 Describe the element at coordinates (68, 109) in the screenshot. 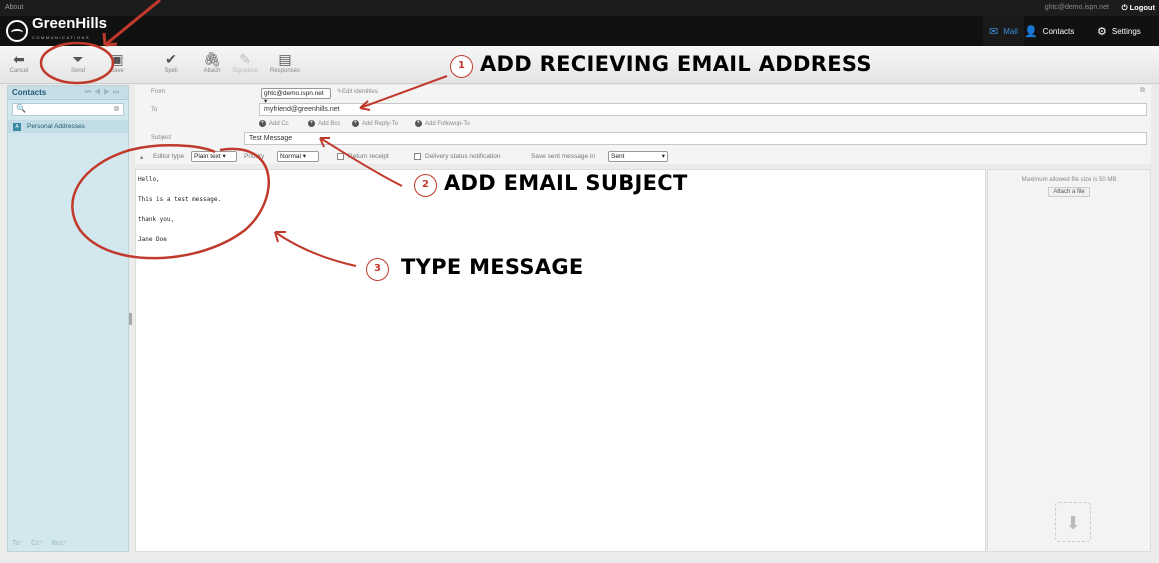

I see `contacts-search-input: 🔍 ⊗` at that location.